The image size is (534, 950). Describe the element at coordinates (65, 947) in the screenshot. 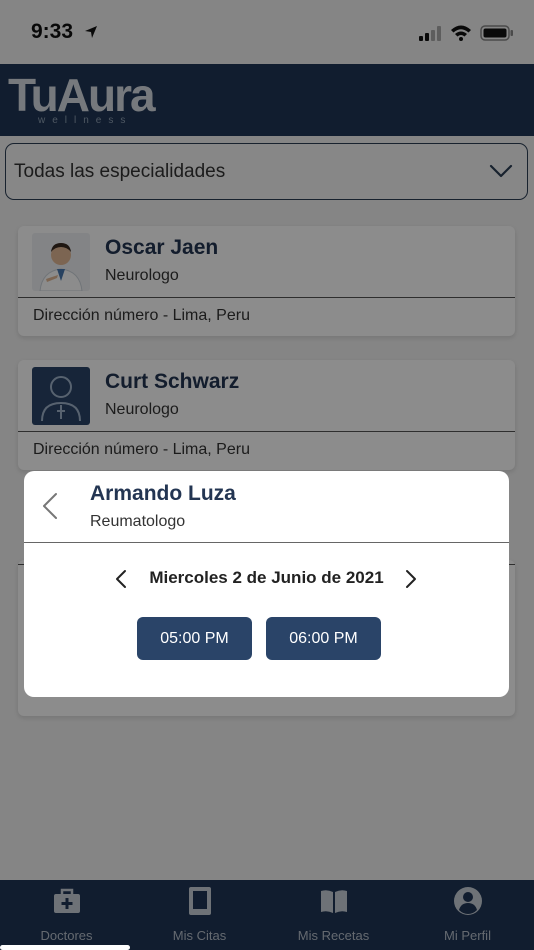

I see `home-indicator` at that location.